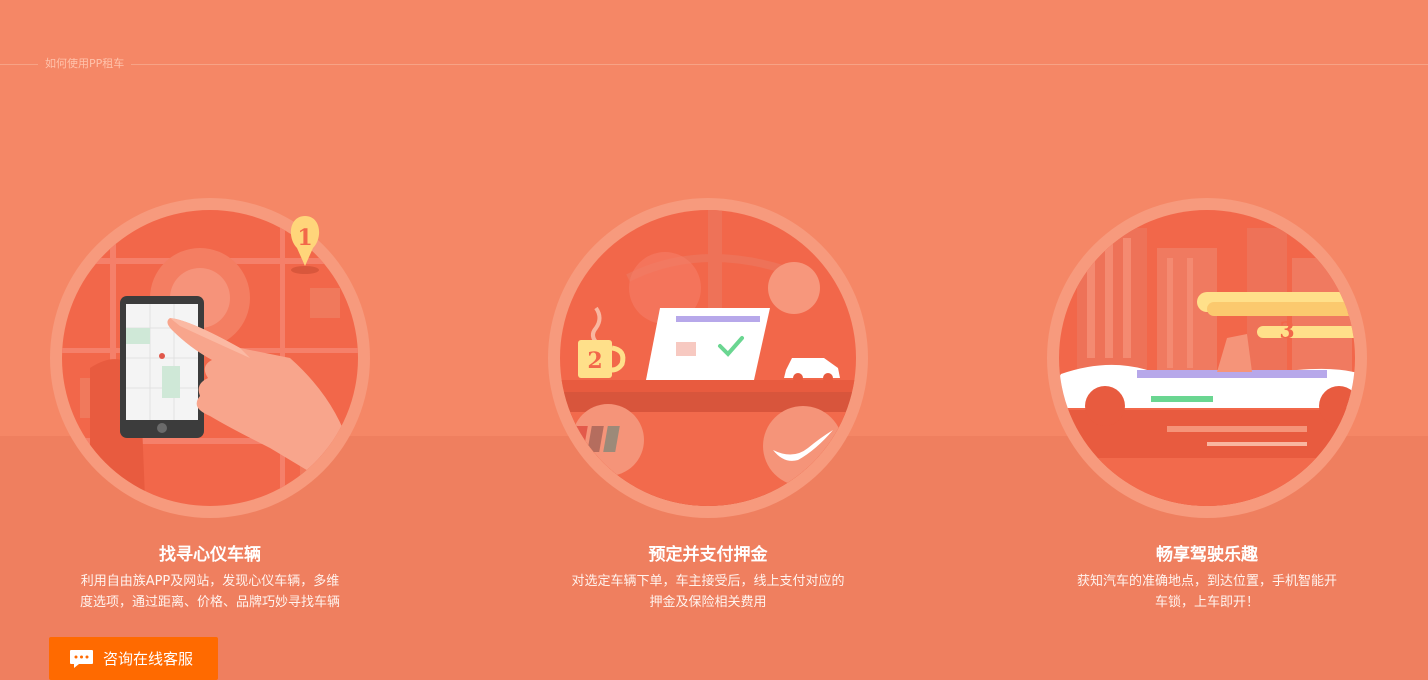 The width and height of the screenshot is (1428, 680). Describe the element at coordinates (594, 361) in the screenshot. I see `step-2-badge: 2` at that location.